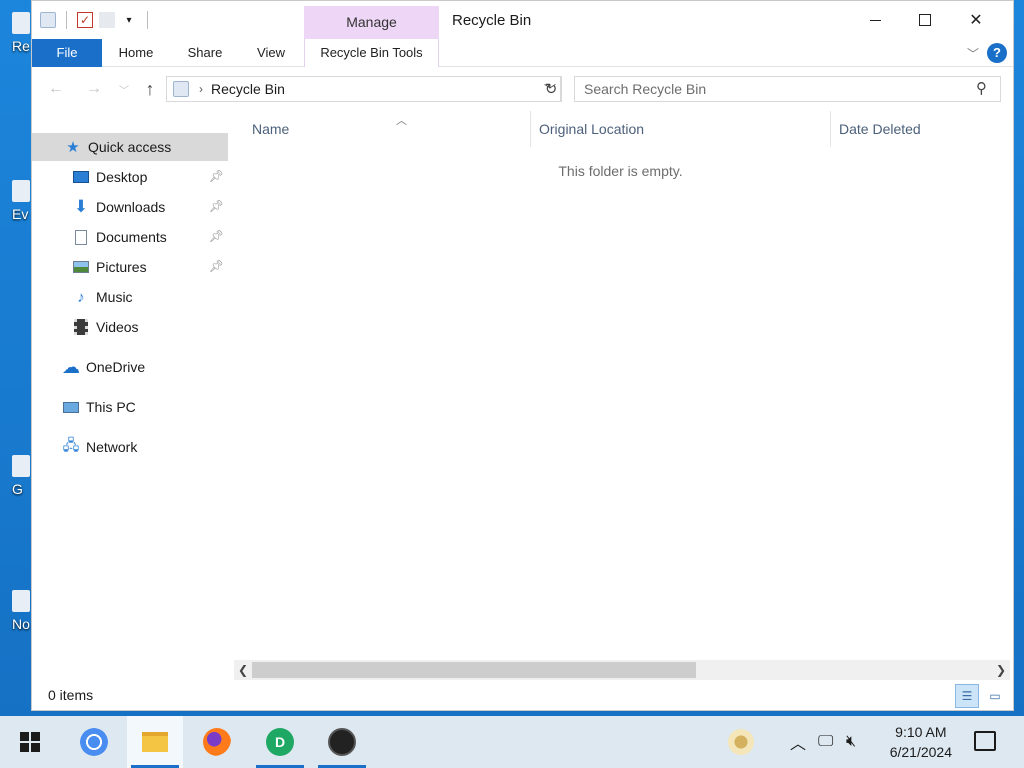  I want to click on breadcrumb-recycle-bin: Recycle Bin, so click(248, 89).